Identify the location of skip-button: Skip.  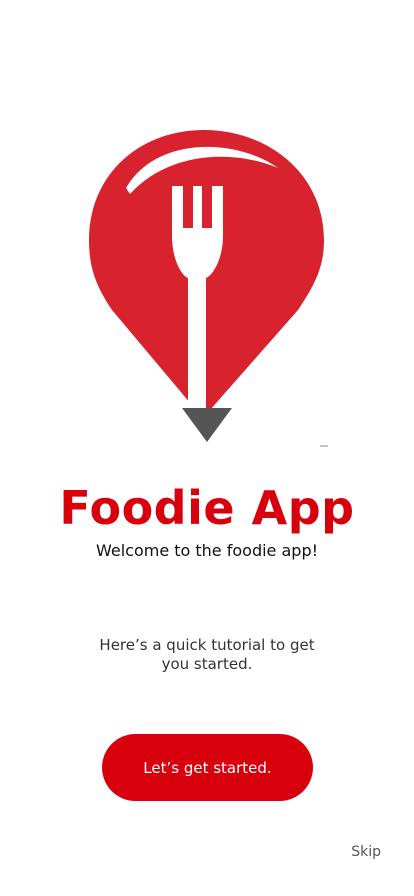
(366, 852).